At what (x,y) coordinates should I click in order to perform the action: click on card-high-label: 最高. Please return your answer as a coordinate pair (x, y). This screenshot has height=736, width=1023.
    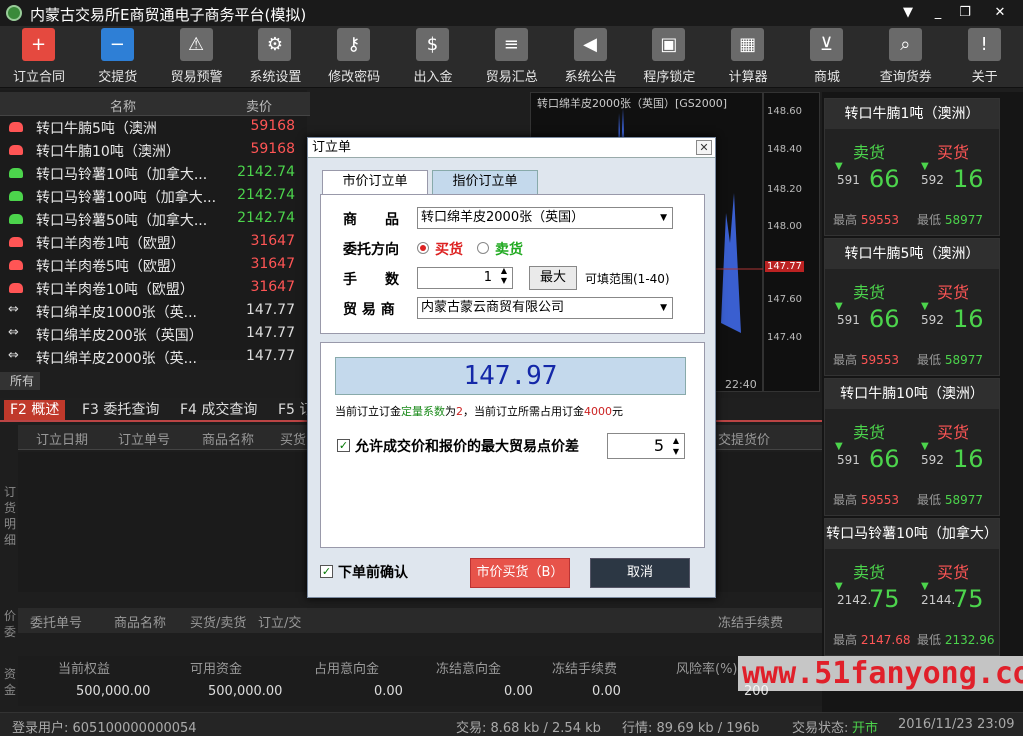
    Looking at the image, I should click on (845, 640).